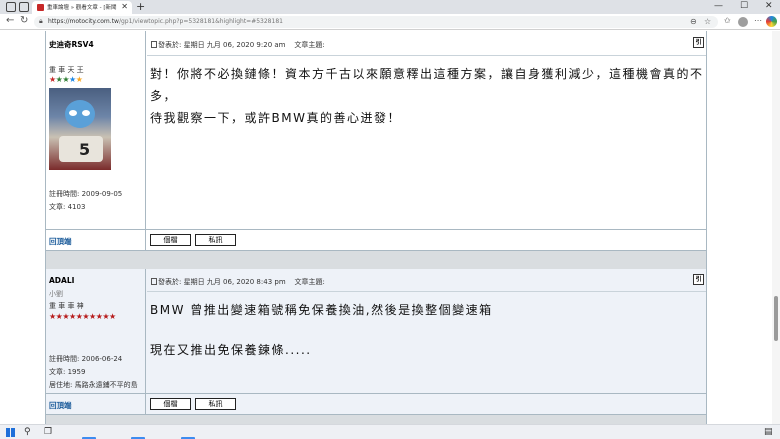 This screenshot has width=780, height=439. Describe the element at coordinates (67, 207) in the screenshot. I see `post-count: 文章: 4103` at that location.